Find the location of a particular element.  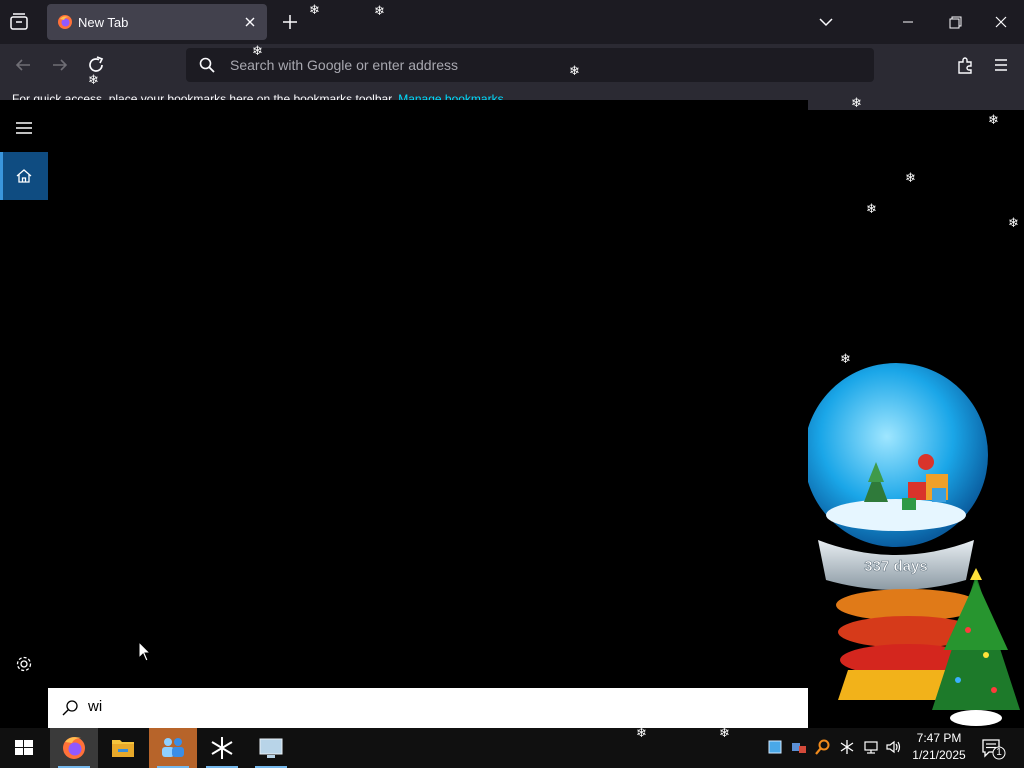

start-button is located at coordinates (24, 748).